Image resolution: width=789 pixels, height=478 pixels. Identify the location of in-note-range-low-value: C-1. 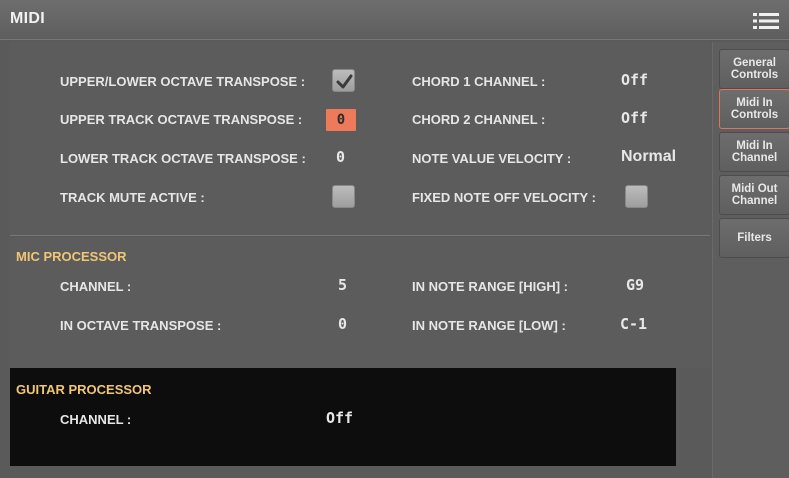
(633, 324).